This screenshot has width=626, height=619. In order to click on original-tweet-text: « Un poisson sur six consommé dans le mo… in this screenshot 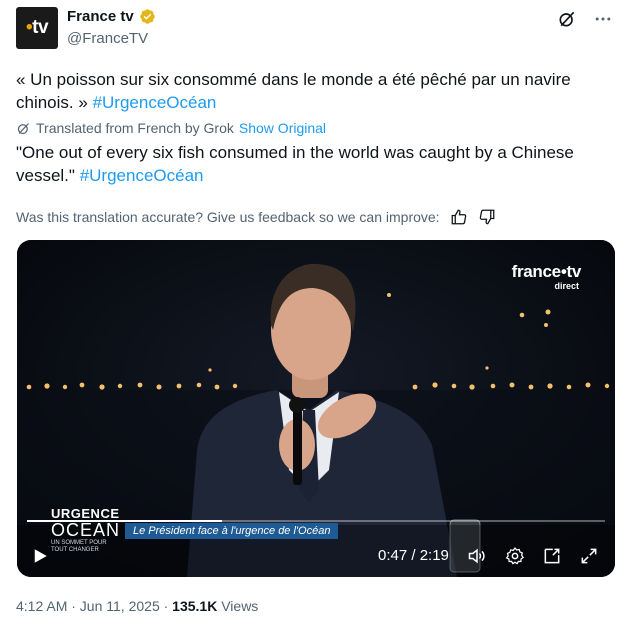, I will do `click(293, 91)`.